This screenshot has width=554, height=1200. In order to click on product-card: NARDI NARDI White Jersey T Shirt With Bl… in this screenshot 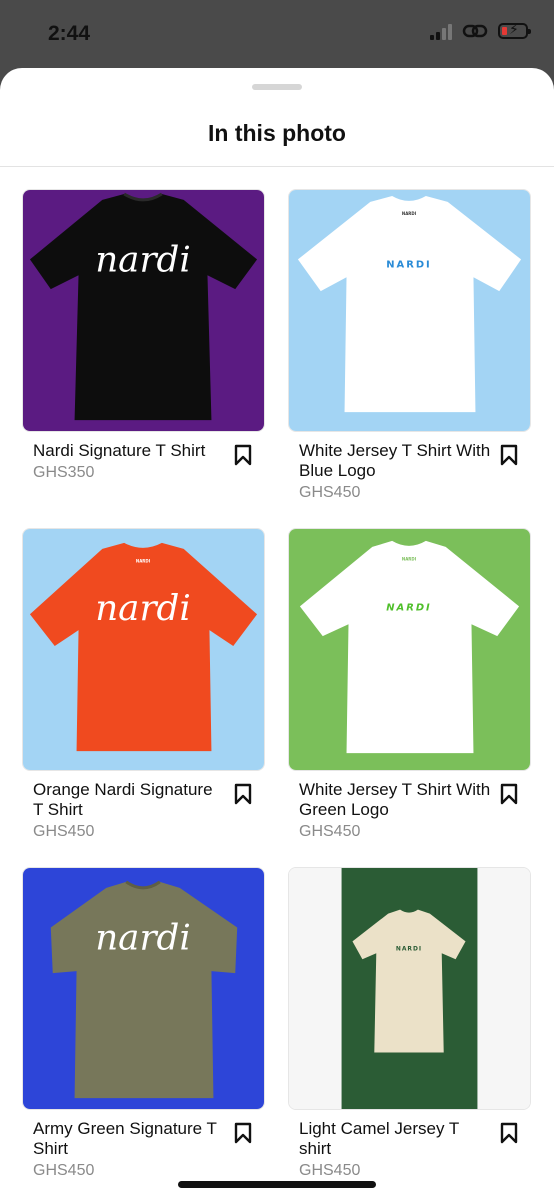, I will do `click(409, 346)`.